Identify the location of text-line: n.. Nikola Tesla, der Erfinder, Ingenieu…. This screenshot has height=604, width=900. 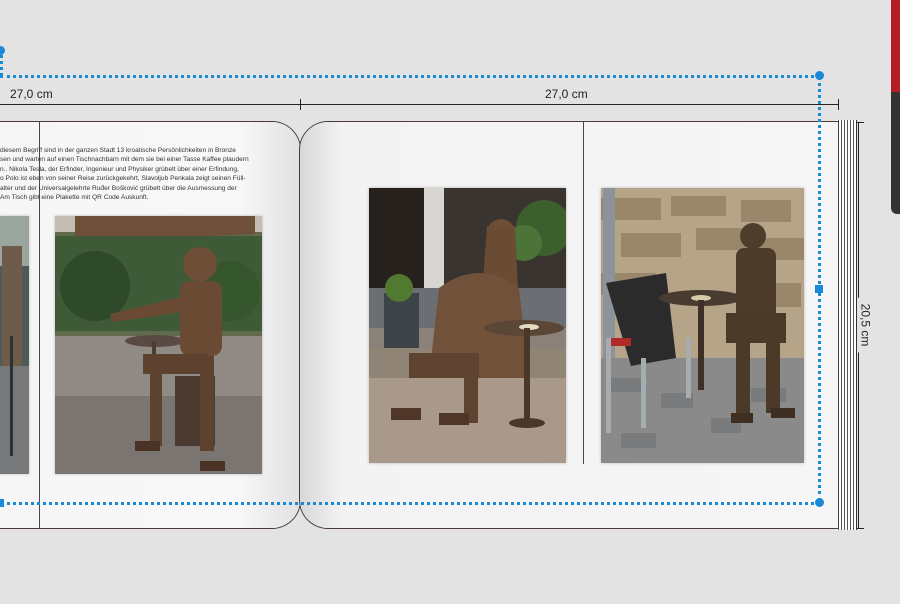
(119, 169).